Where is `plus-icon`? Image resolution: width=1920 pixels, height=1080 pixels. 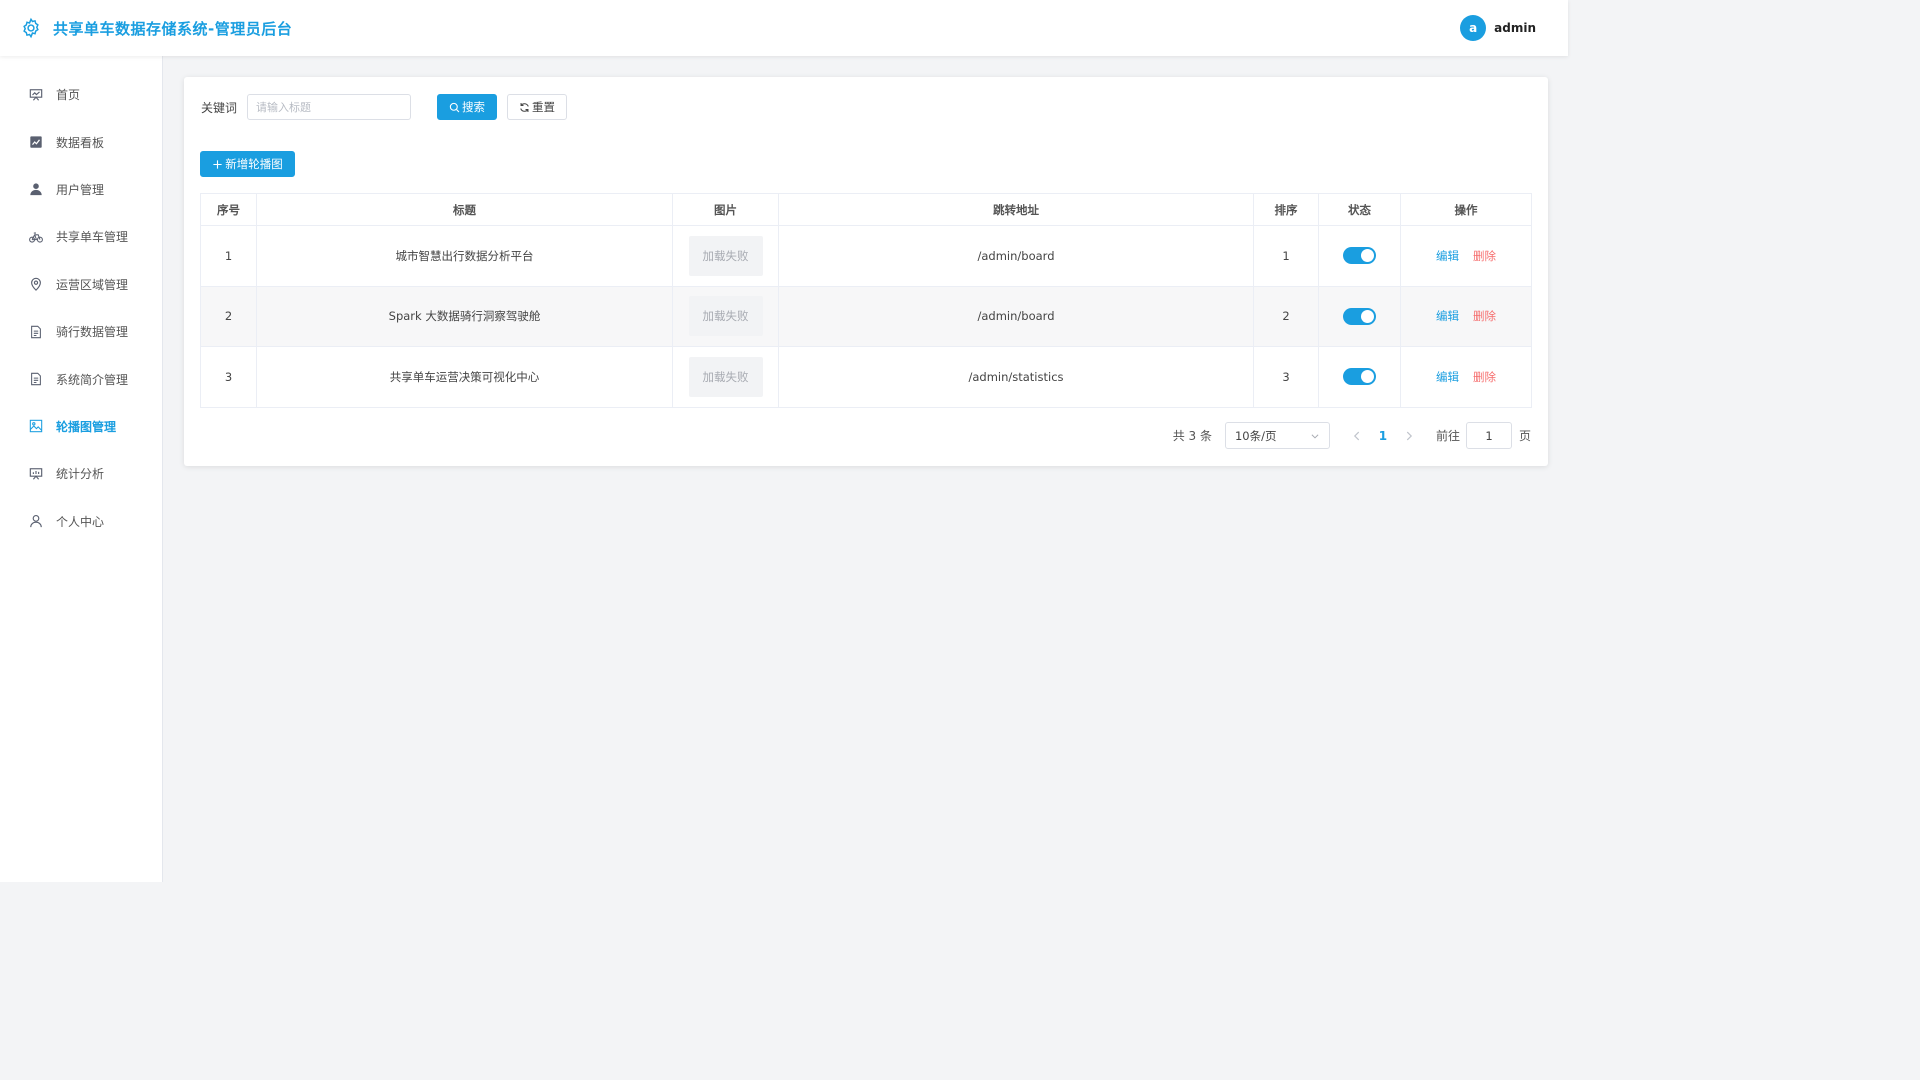 plus-icon is located at coordinates (217, 164).